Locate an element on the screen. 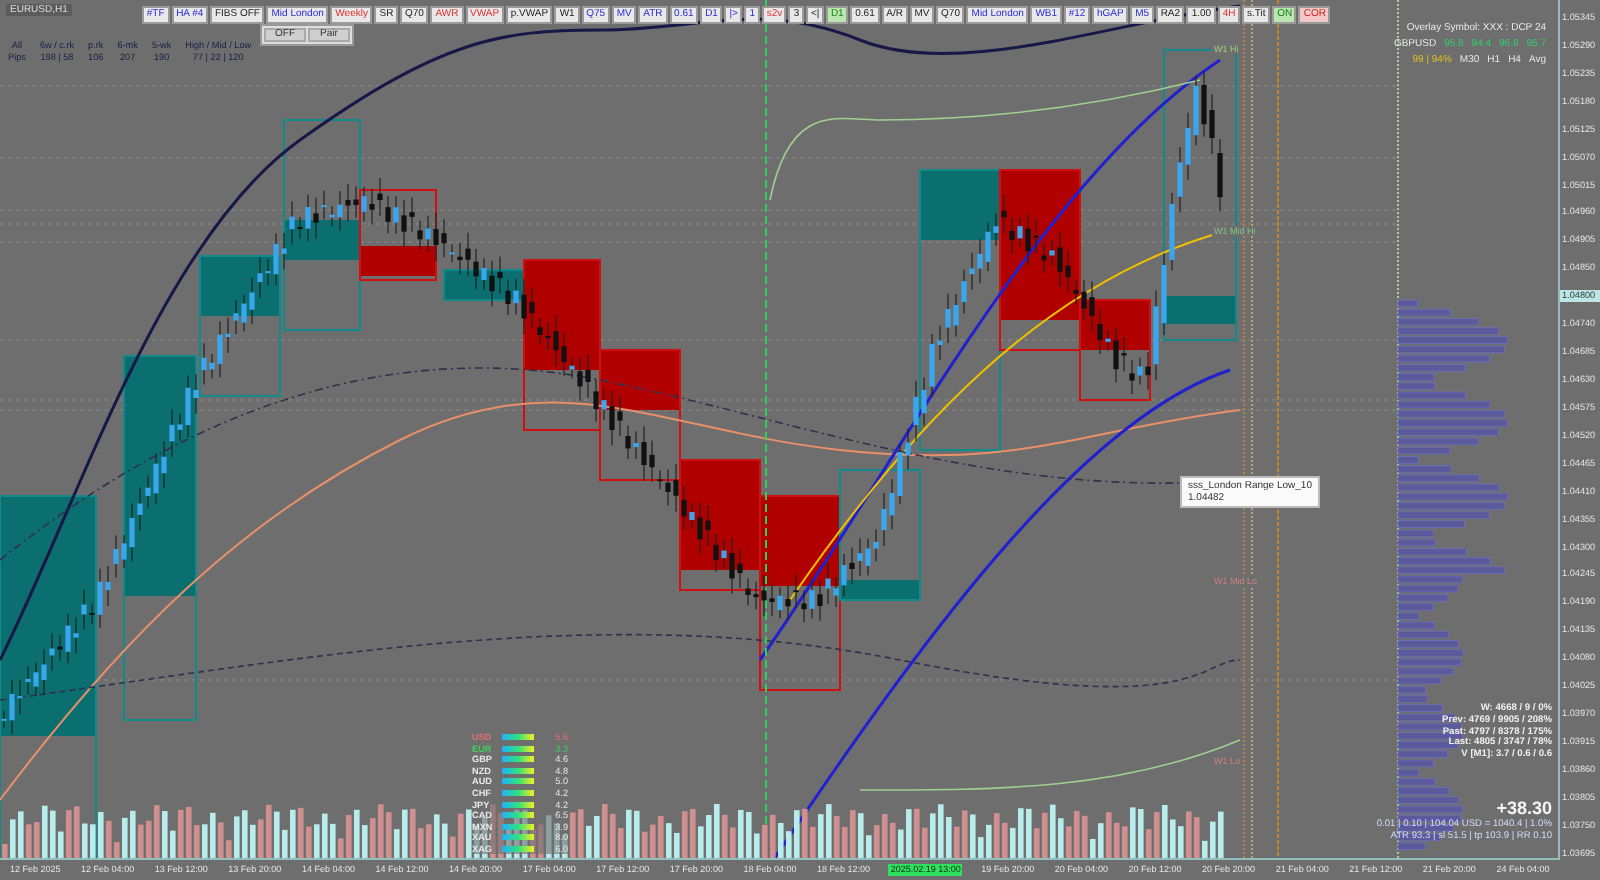  range-rectangle is located at coordinates (640, 415).